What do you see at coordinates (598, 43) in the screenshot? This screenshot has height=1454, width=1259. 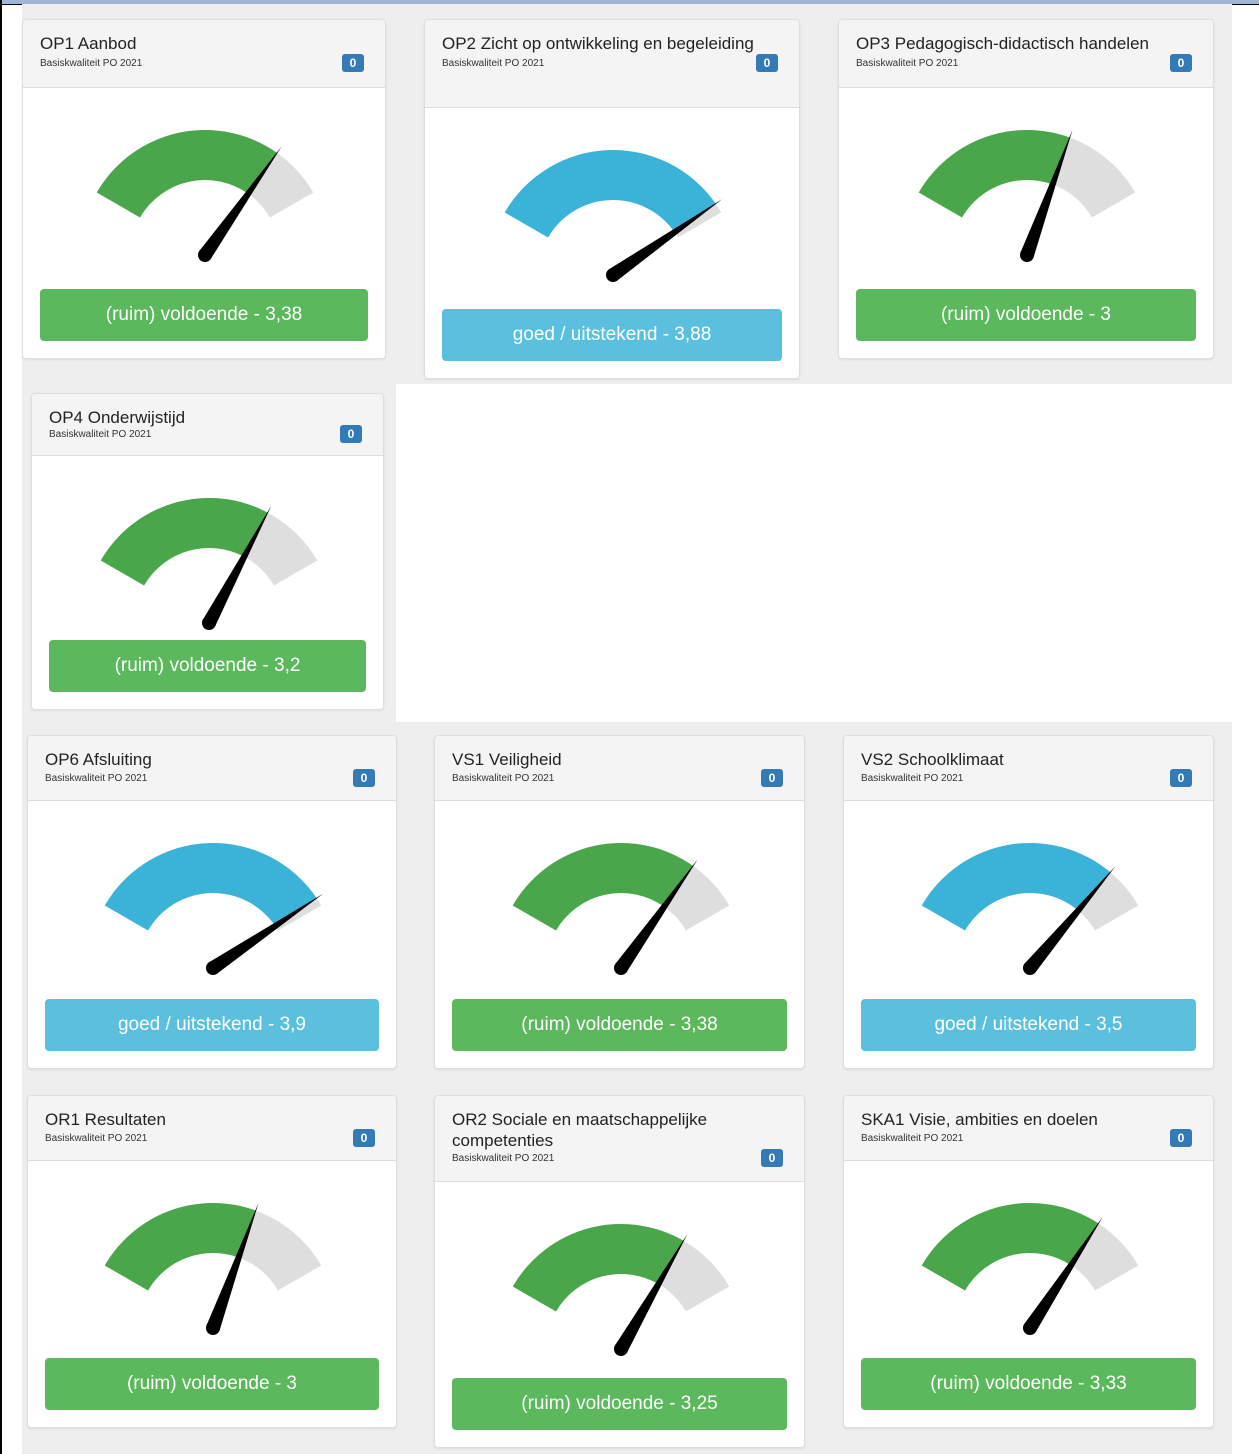 I see `card-title: OP2 Zicht op ontwikkeling en begeleiding` at bounding box center [598, 43].